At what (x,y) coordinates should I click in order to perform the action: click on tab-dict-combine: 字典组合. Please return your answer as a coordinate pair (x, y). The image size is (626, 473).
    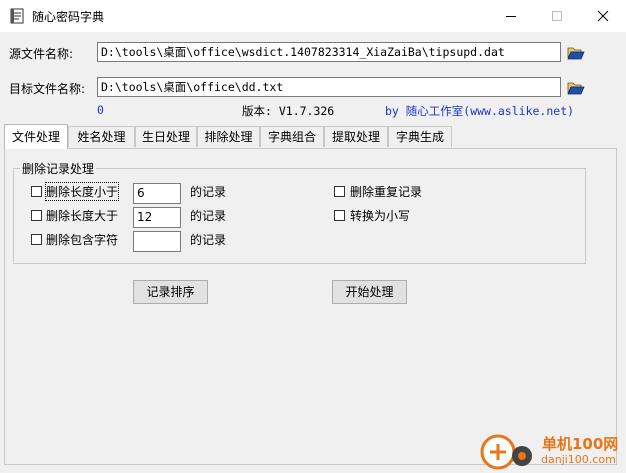
    Looking at the image, I should click on (292, 136).